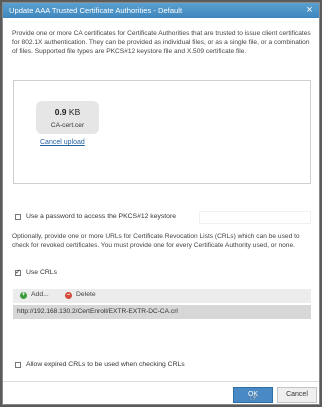 This screenshot has width=322, height=407. I want to click on use-password-checkbox, so click(18, 217).